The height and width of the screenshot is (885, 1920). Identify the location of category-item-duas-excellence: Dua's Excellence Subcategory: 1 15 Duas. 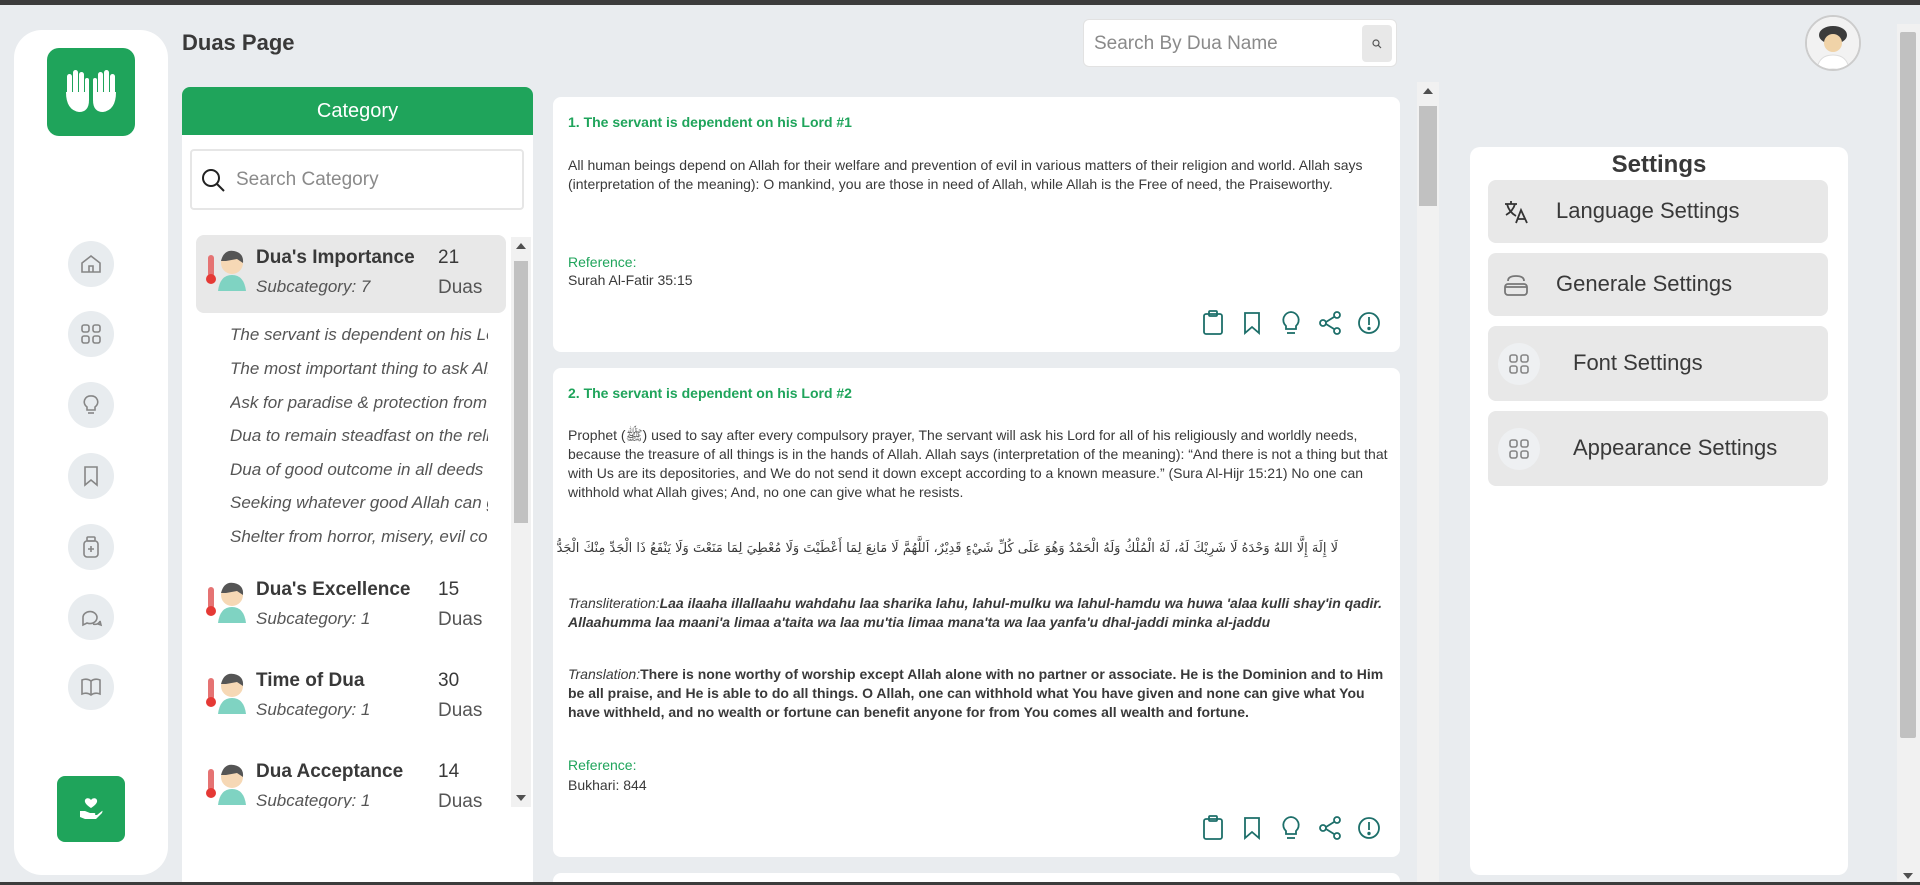
(351, 606).